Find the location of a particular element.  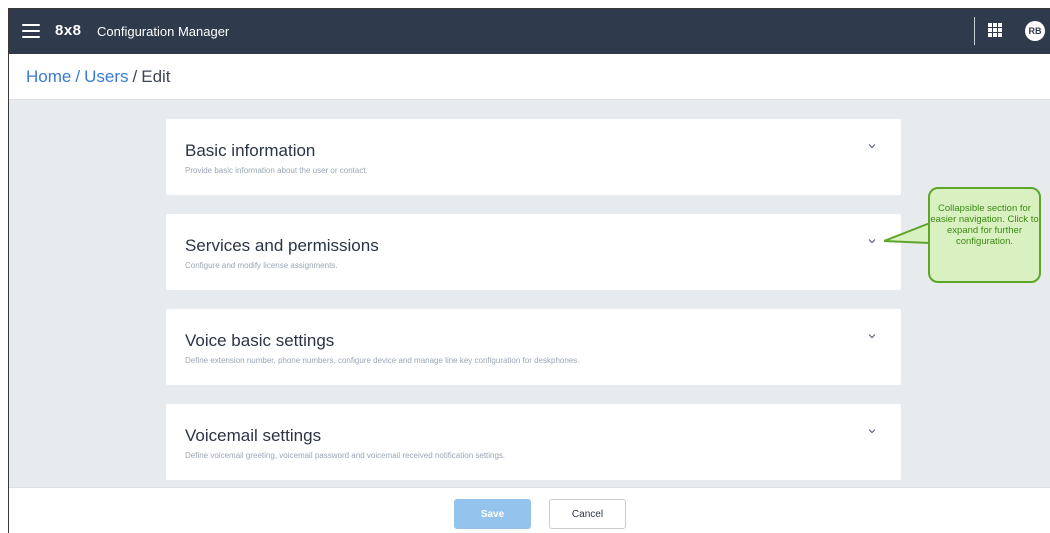

top-bar: 8x8 Configuration Manager RB is located at coordinates (529, 31).